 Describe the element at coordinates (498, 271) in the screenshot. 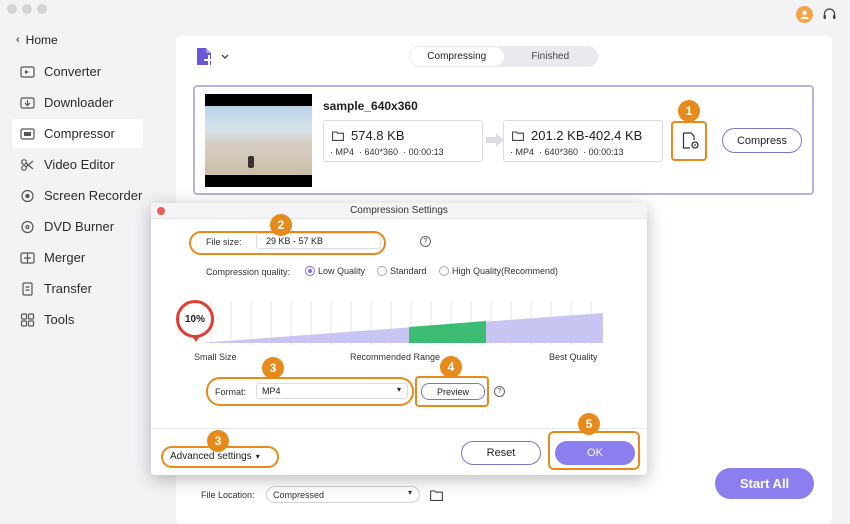

I see `radio-high-quality: High Quality(Recommend)` at that location.